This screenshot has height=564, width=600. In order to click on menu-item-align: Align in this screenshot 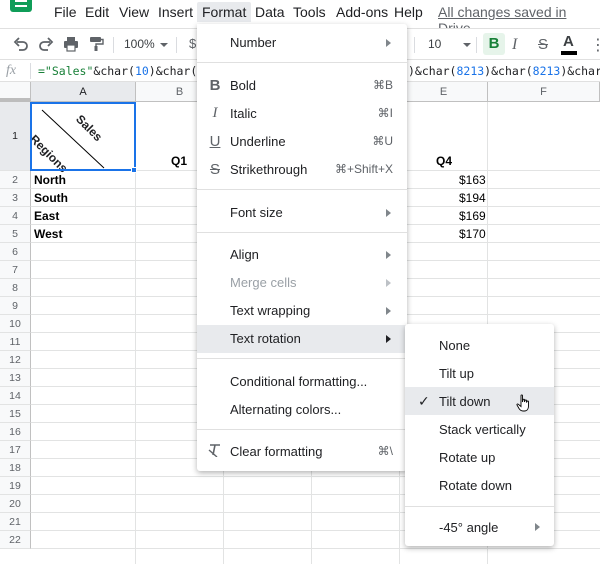, I will do `click(302, 255)`.